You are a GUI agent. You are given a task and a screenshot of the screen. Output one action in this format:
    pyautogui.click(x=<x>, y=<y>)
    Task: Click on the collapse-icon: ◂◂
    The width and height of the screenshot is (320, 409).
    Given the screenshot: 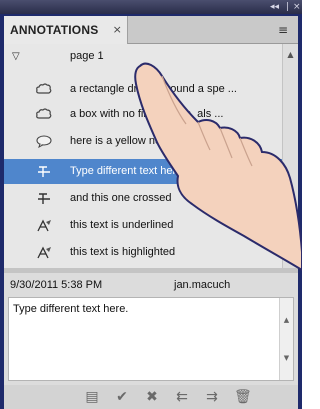 What is the action you would take?
    pyautogui.click(x=274, y=7)
    